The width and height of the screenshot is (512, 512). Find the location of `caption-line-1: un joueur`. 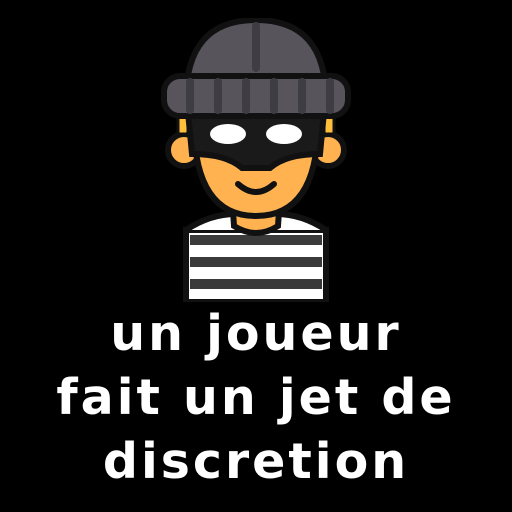

caption-line-1: un joueur is located at coordinates (256, 333).